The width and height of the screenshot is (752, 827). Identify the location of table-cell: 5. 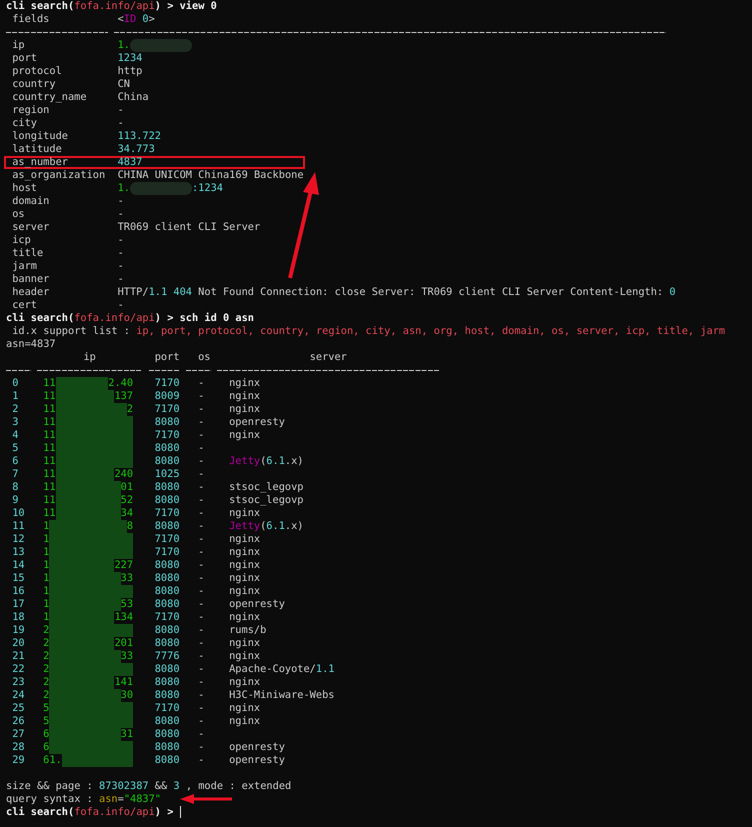
(46, 708).